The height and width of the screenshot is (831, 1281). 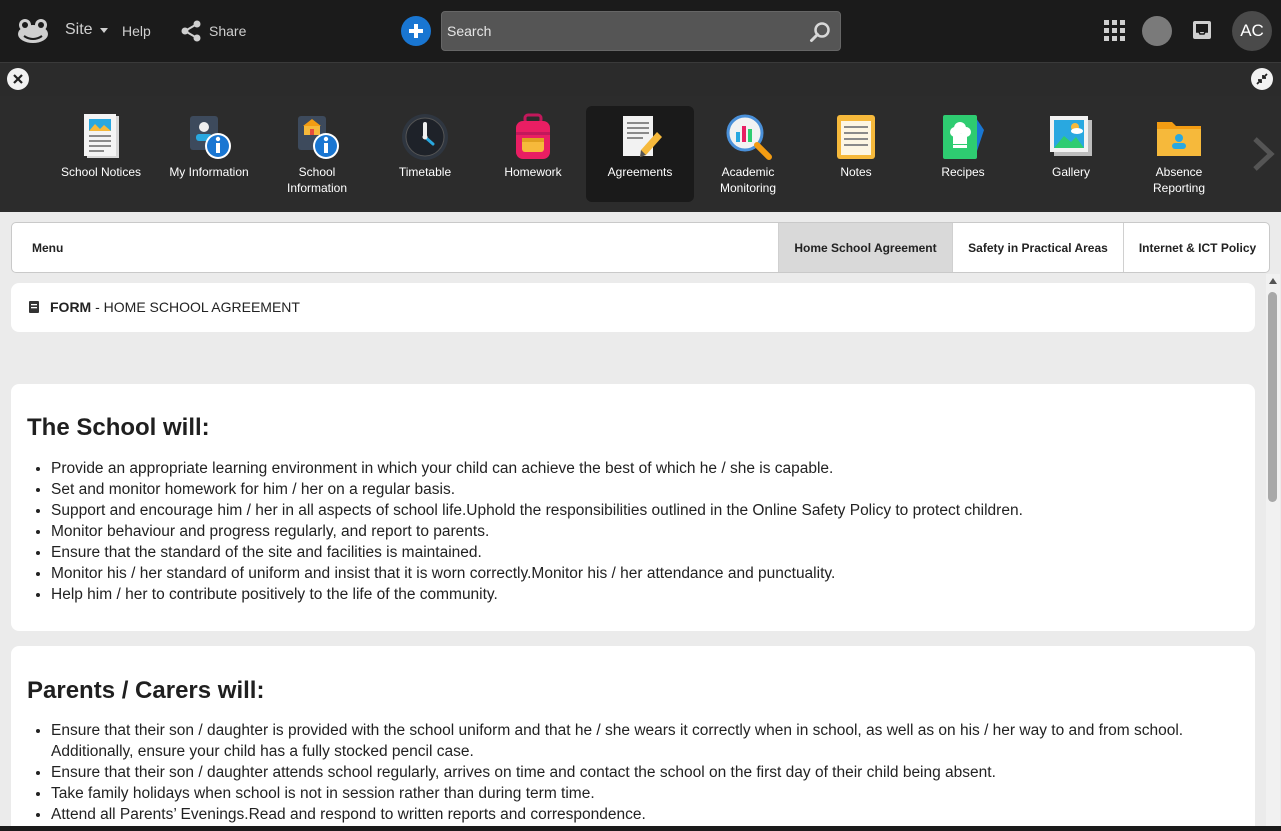 I want to click on share-label: Share, so click(x=228, y=31).